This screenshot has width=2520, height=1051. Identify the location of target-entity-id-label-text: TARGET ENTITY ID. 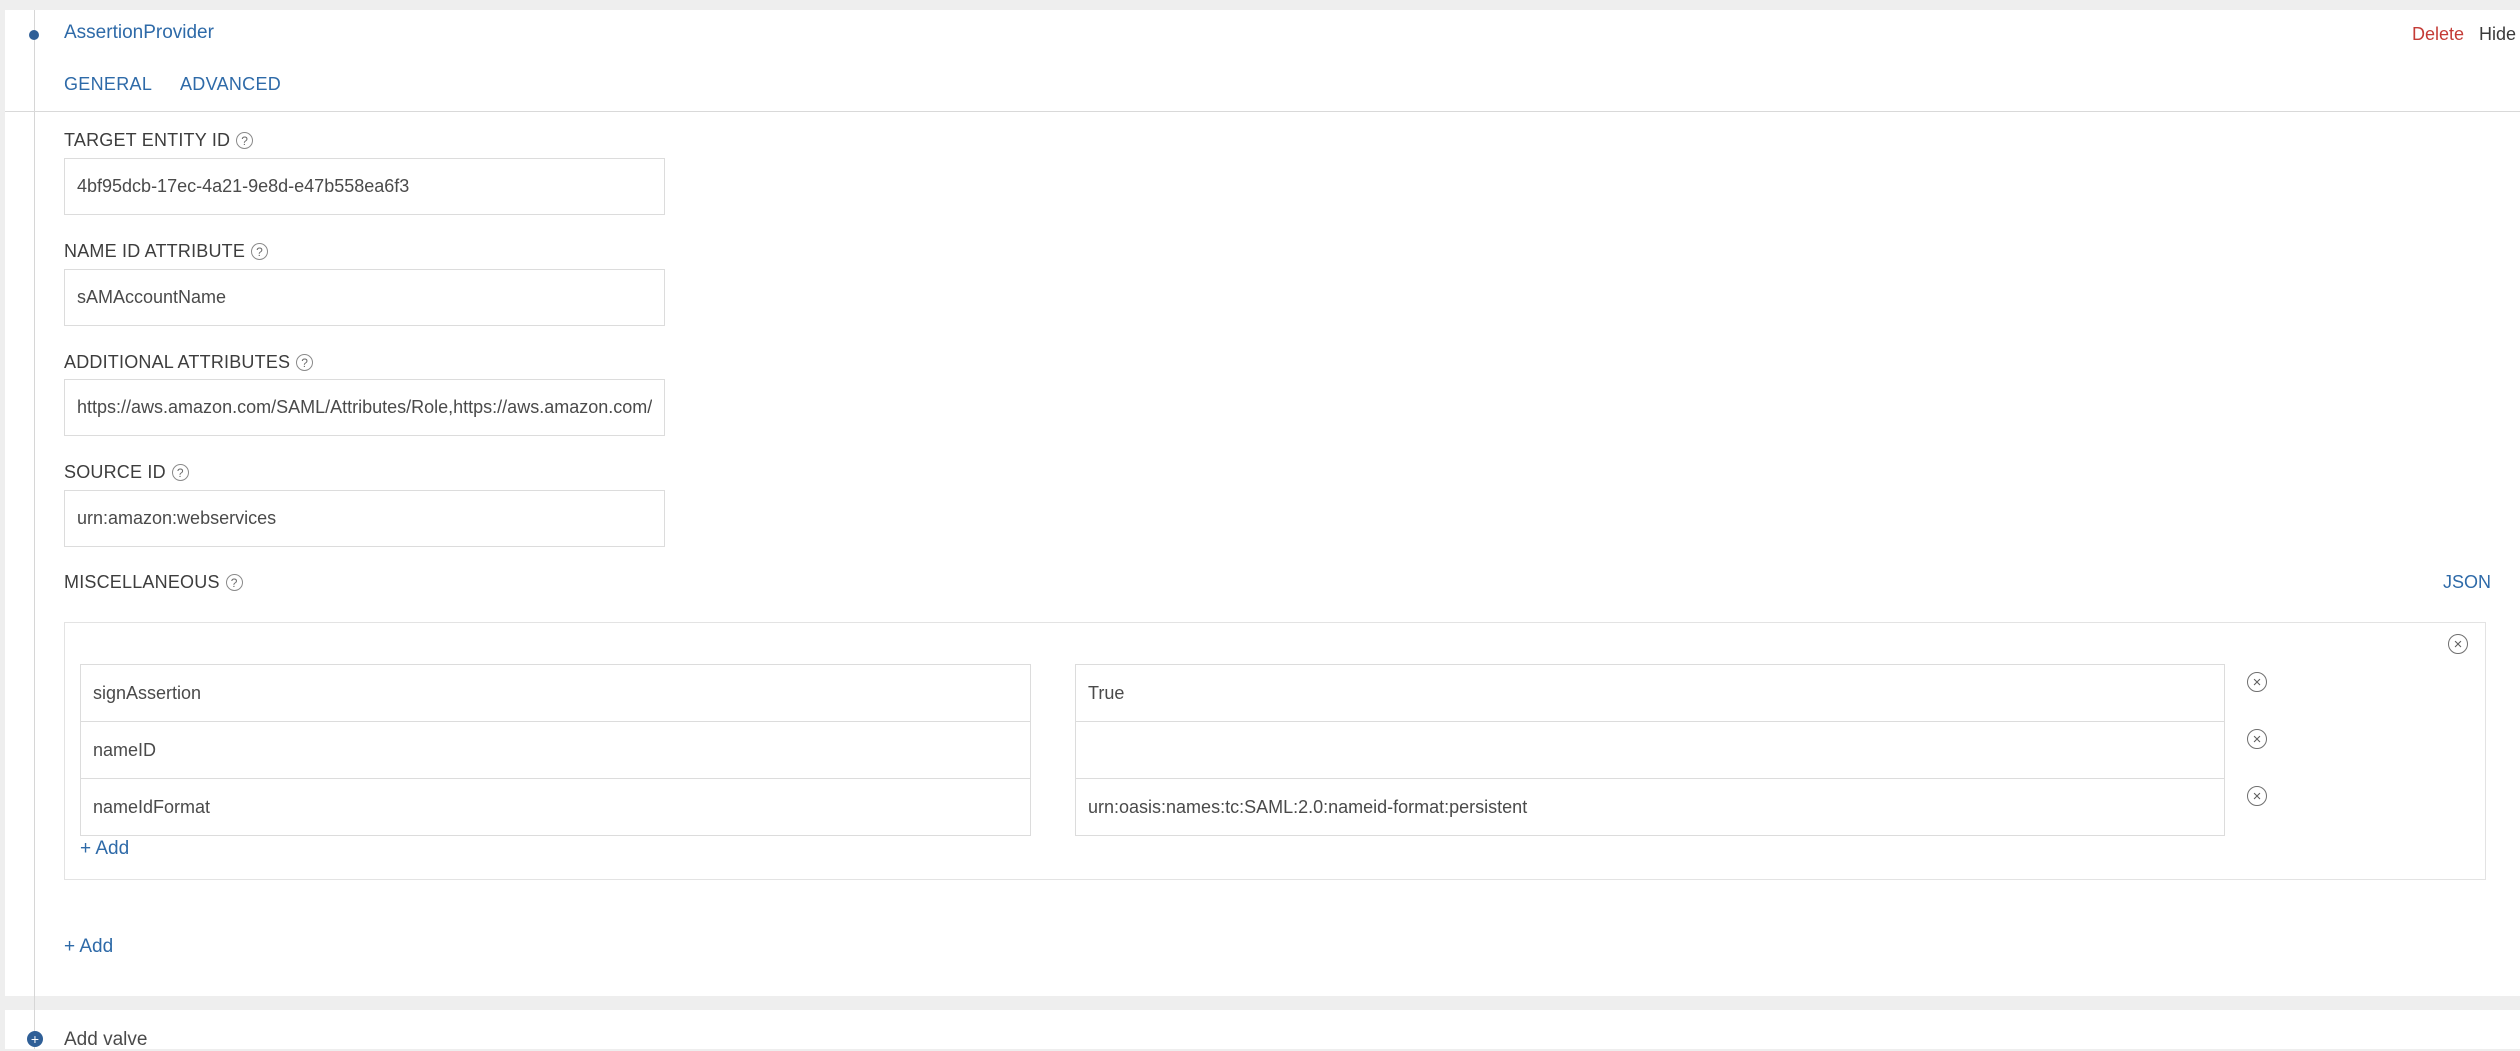
(147, 140).